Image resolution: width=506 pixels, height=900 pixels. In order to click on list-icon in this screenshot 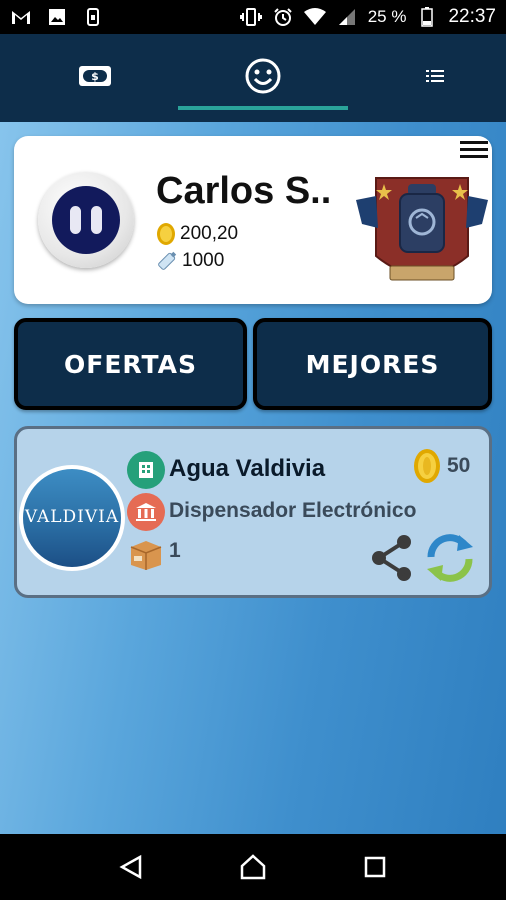, I will do `click(435, 78)`.